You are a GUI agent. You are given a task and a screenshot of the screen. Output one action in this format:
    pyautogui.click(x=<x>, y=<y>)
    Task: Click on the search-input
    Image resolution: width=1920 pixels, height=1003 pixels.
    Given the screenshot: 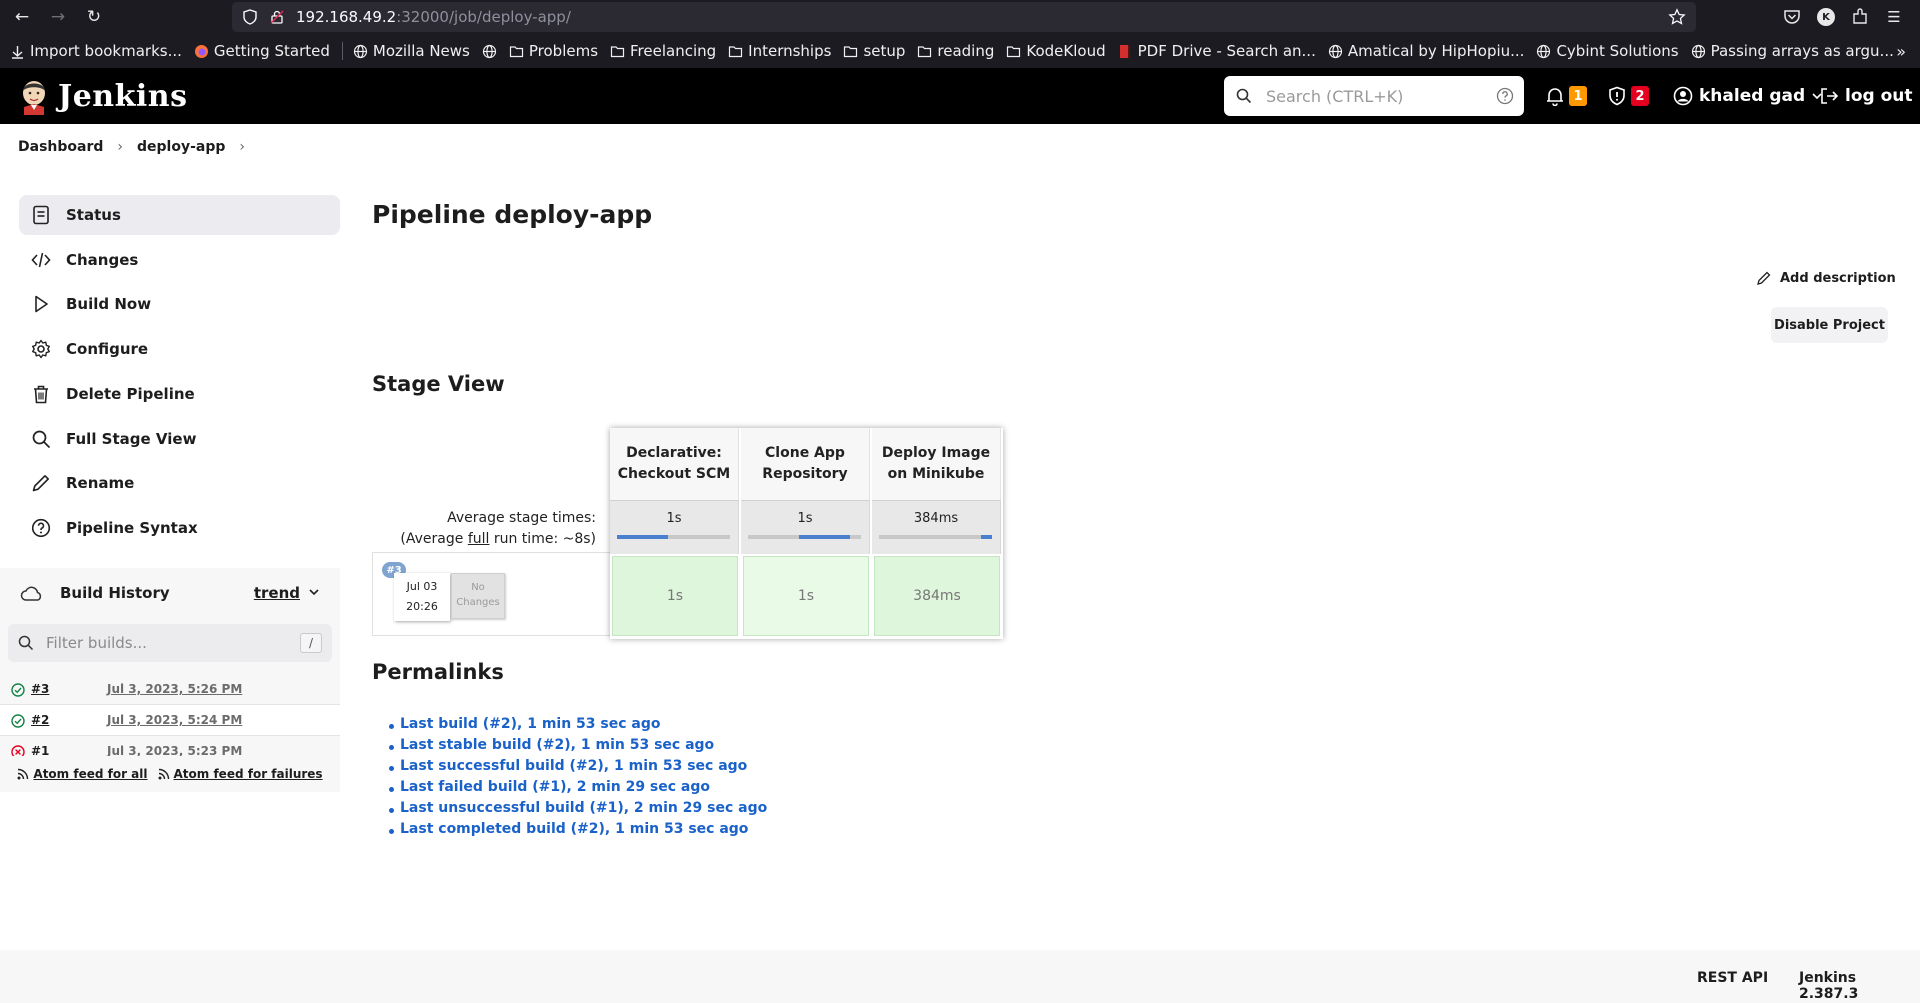 What is the action you would take?
    pyautogui.click(x=1376, y=96)
    